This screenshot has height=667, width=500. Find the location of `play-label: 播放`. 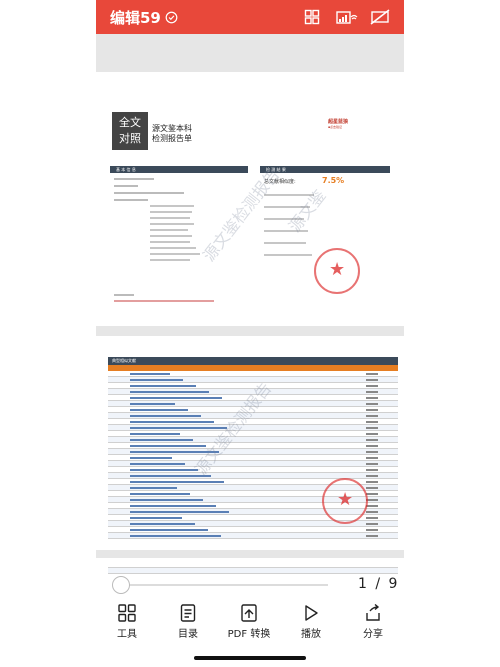

play-label: 播放 is located at coordinates (311, 634).